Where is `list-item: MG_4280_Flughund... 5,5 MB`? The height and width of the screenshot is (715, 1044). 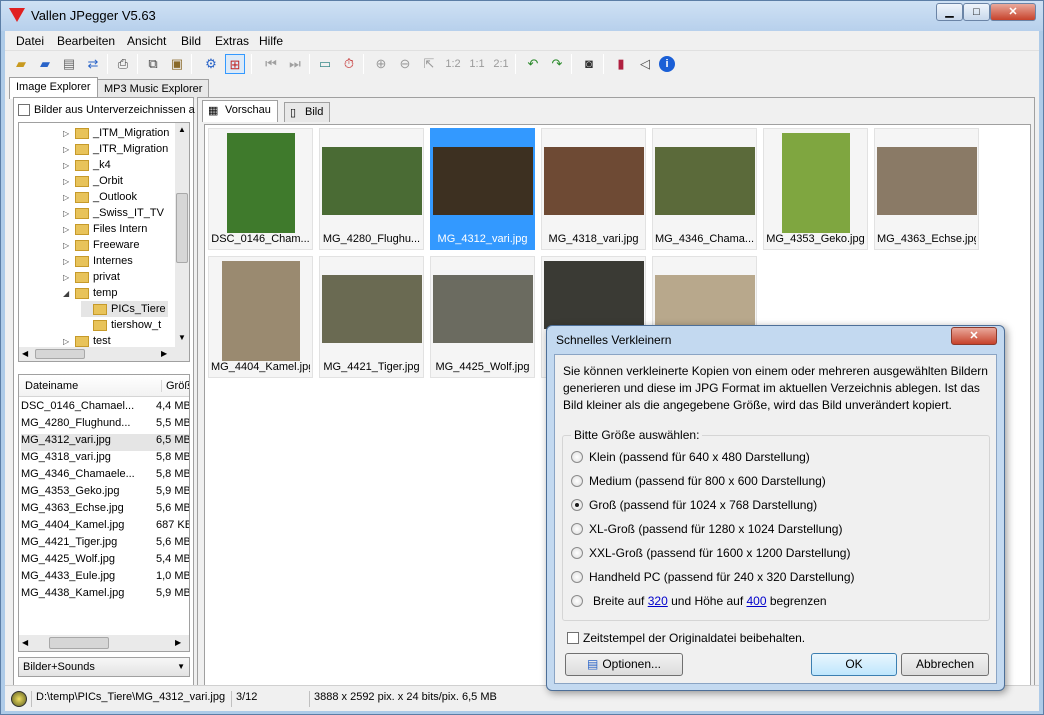
list-item: MG_4280_Flughund... 5,5 MB is located at coordinates (105, 425).